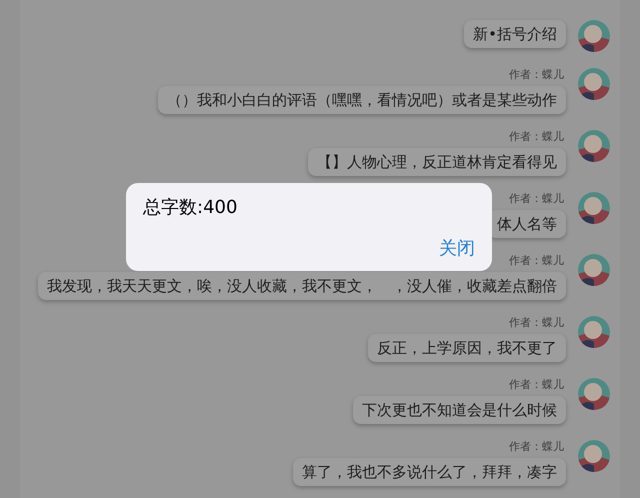 The width and height of the screenshot is (640, 498). Describe the element at coordinates (302, 286) in the screenshot. I see `message-bubble: 我发现，我天天更文，唉，没人收藏，我不更文， ，没人催，收藏差点翻倍` at that location.